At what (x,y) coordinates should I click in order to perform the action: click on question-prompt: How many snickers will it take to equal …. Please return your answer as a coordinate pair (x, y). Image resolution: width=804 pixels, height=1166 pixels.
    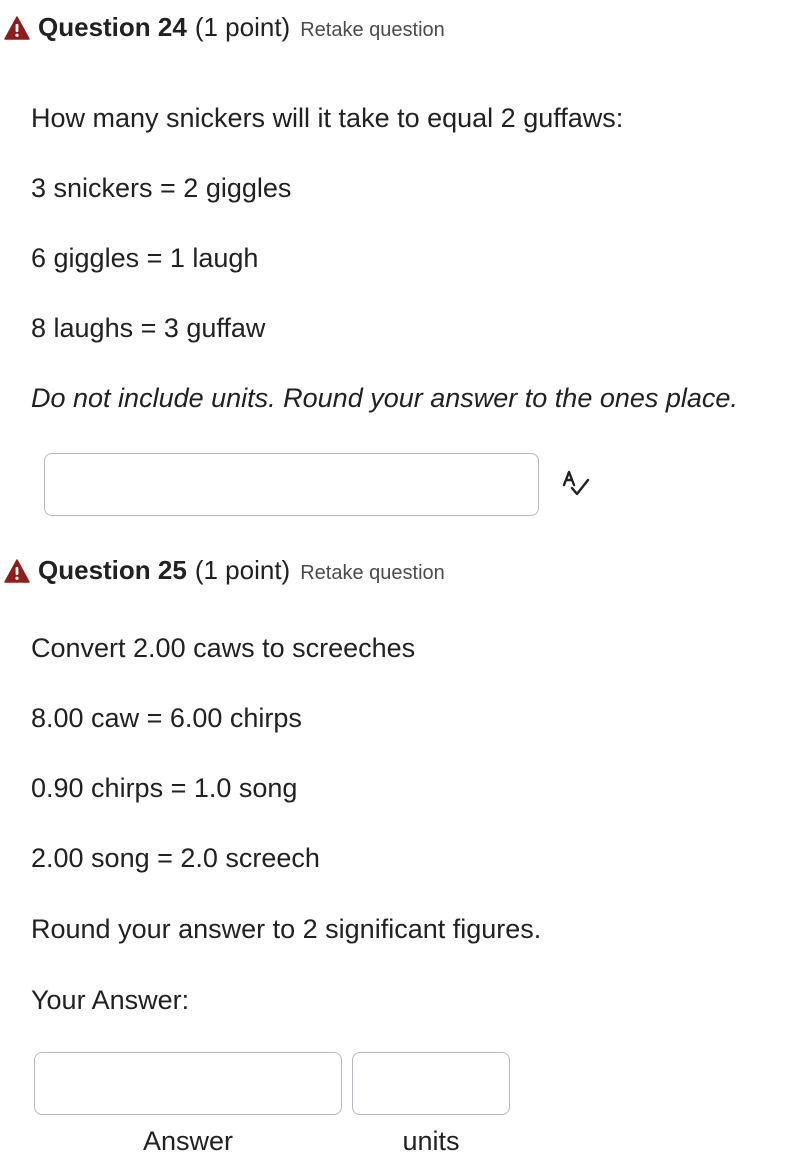
    Looking at the image, I should click on (327, 118).